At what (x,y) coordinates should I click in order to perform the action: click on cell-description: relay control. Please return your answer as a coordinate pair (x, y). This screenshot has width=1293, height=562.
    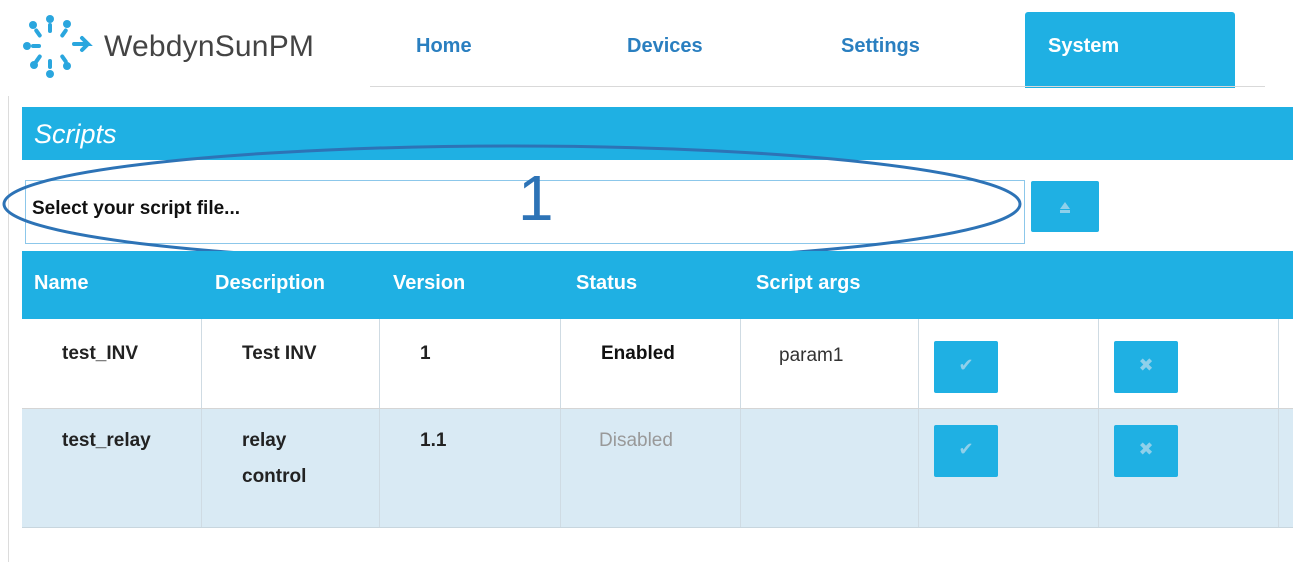
    Looking at the image, I should click on (291, 468).